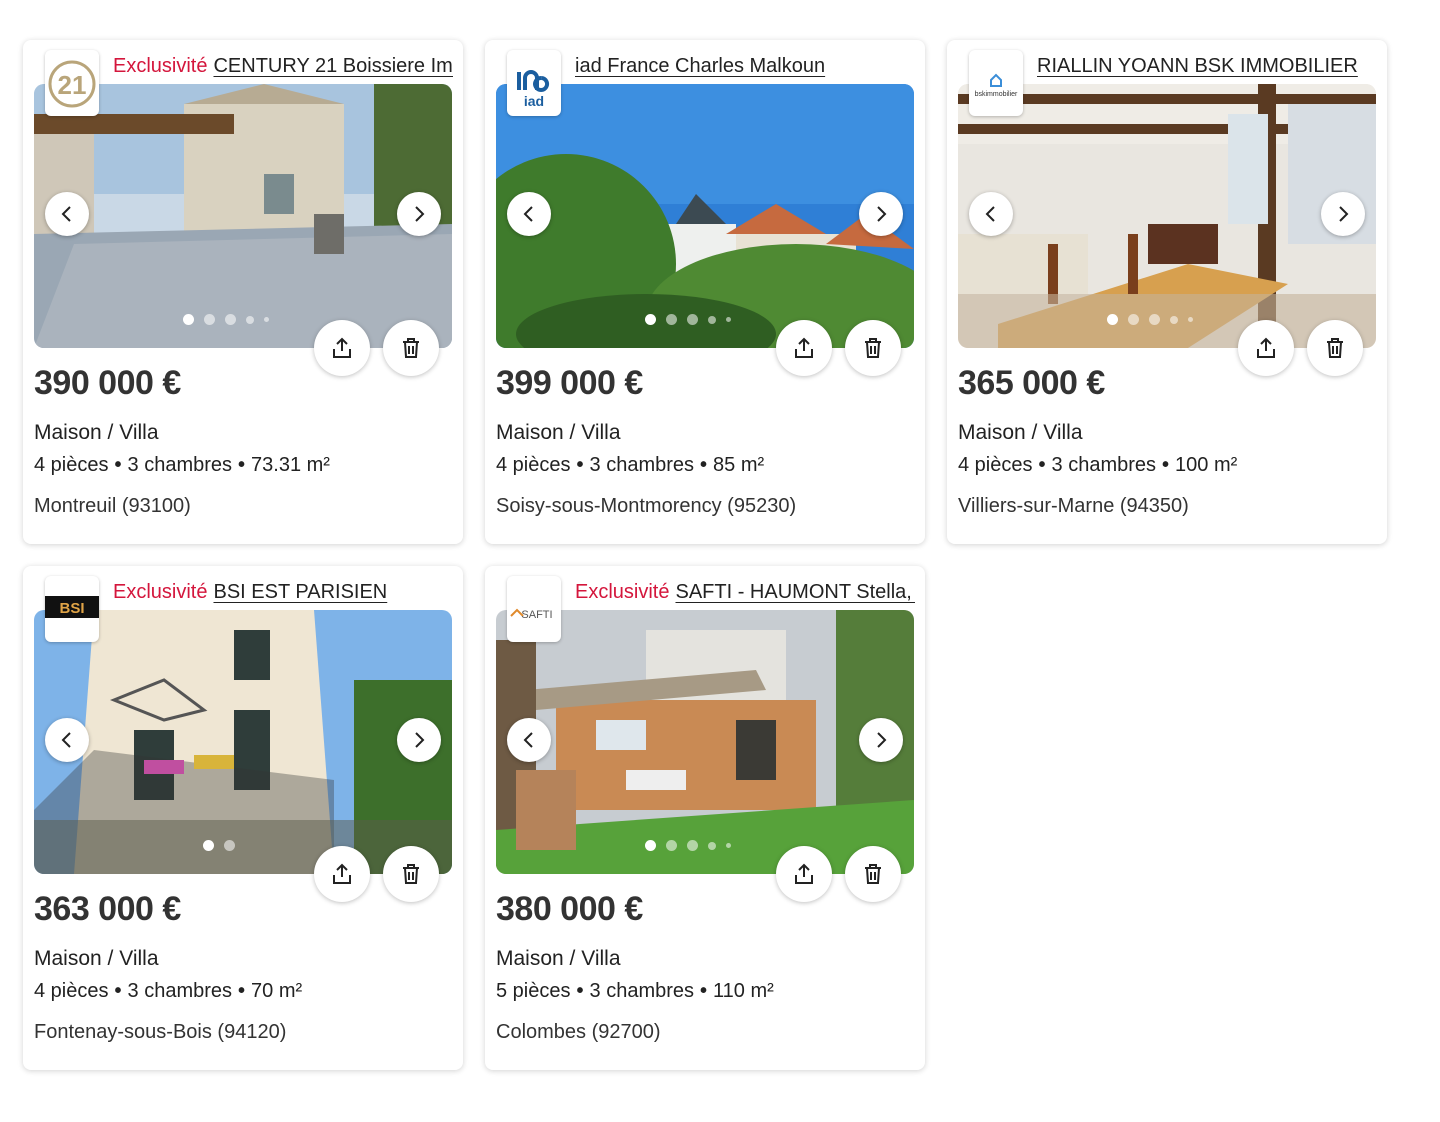 The width and height of the screenshot is (1440, 1122). What do you see at coordinates (333, 66) in the screenshot?
I see `agency-name-link: CENTURY 21 Boissiere Immobilier` at bounding box center [333, 66].